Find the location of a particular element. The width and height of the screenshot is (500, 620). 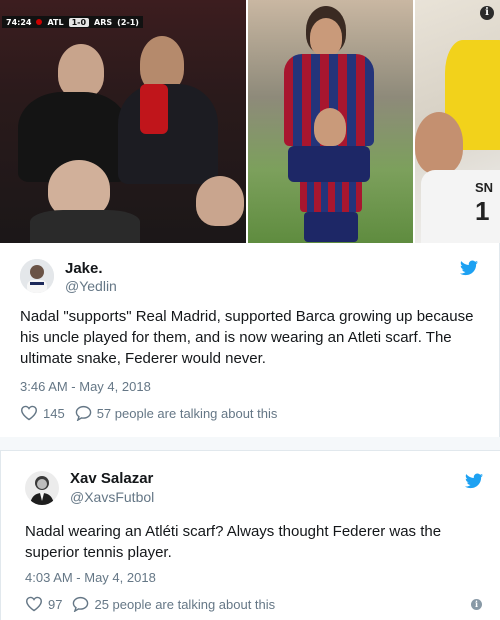

media-photo-jersey: SN 1 i is located at coordinates (457, 121).